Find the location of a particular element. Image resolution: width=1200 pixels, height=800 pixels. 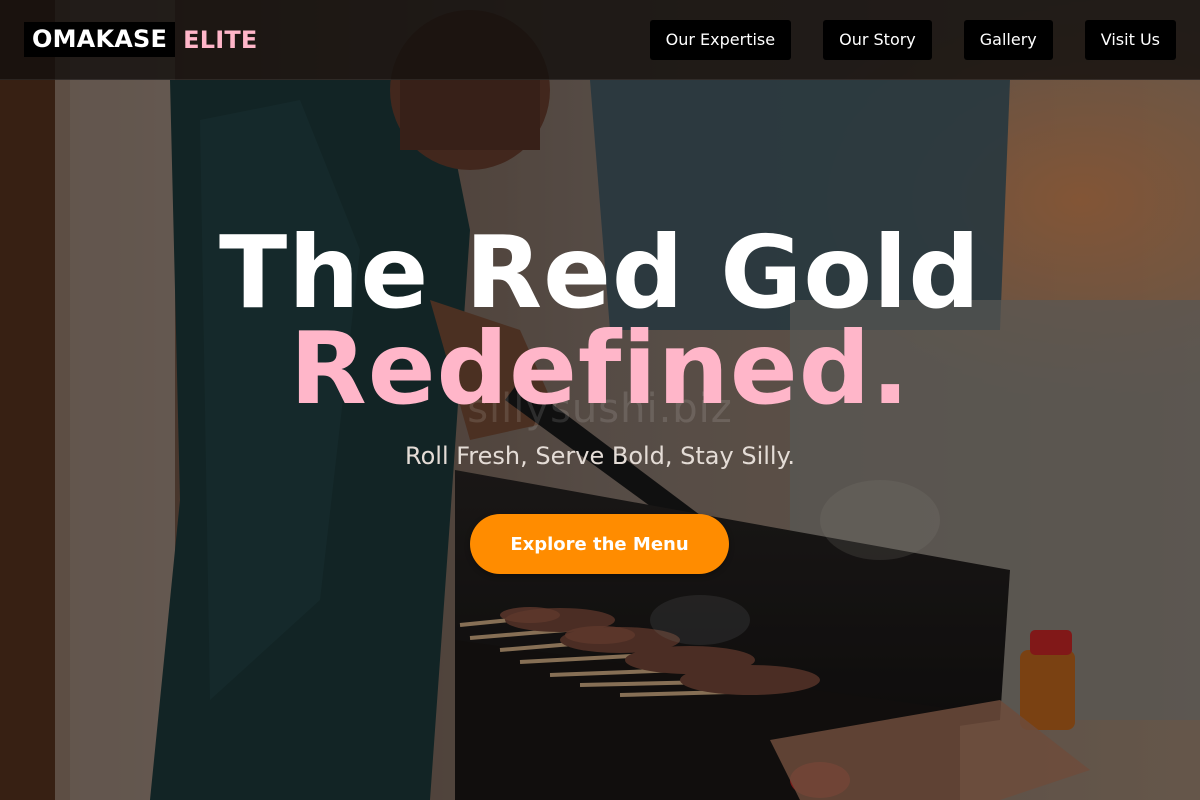

nav-link-our-story: Our Story is located at coordinates (877, 39).